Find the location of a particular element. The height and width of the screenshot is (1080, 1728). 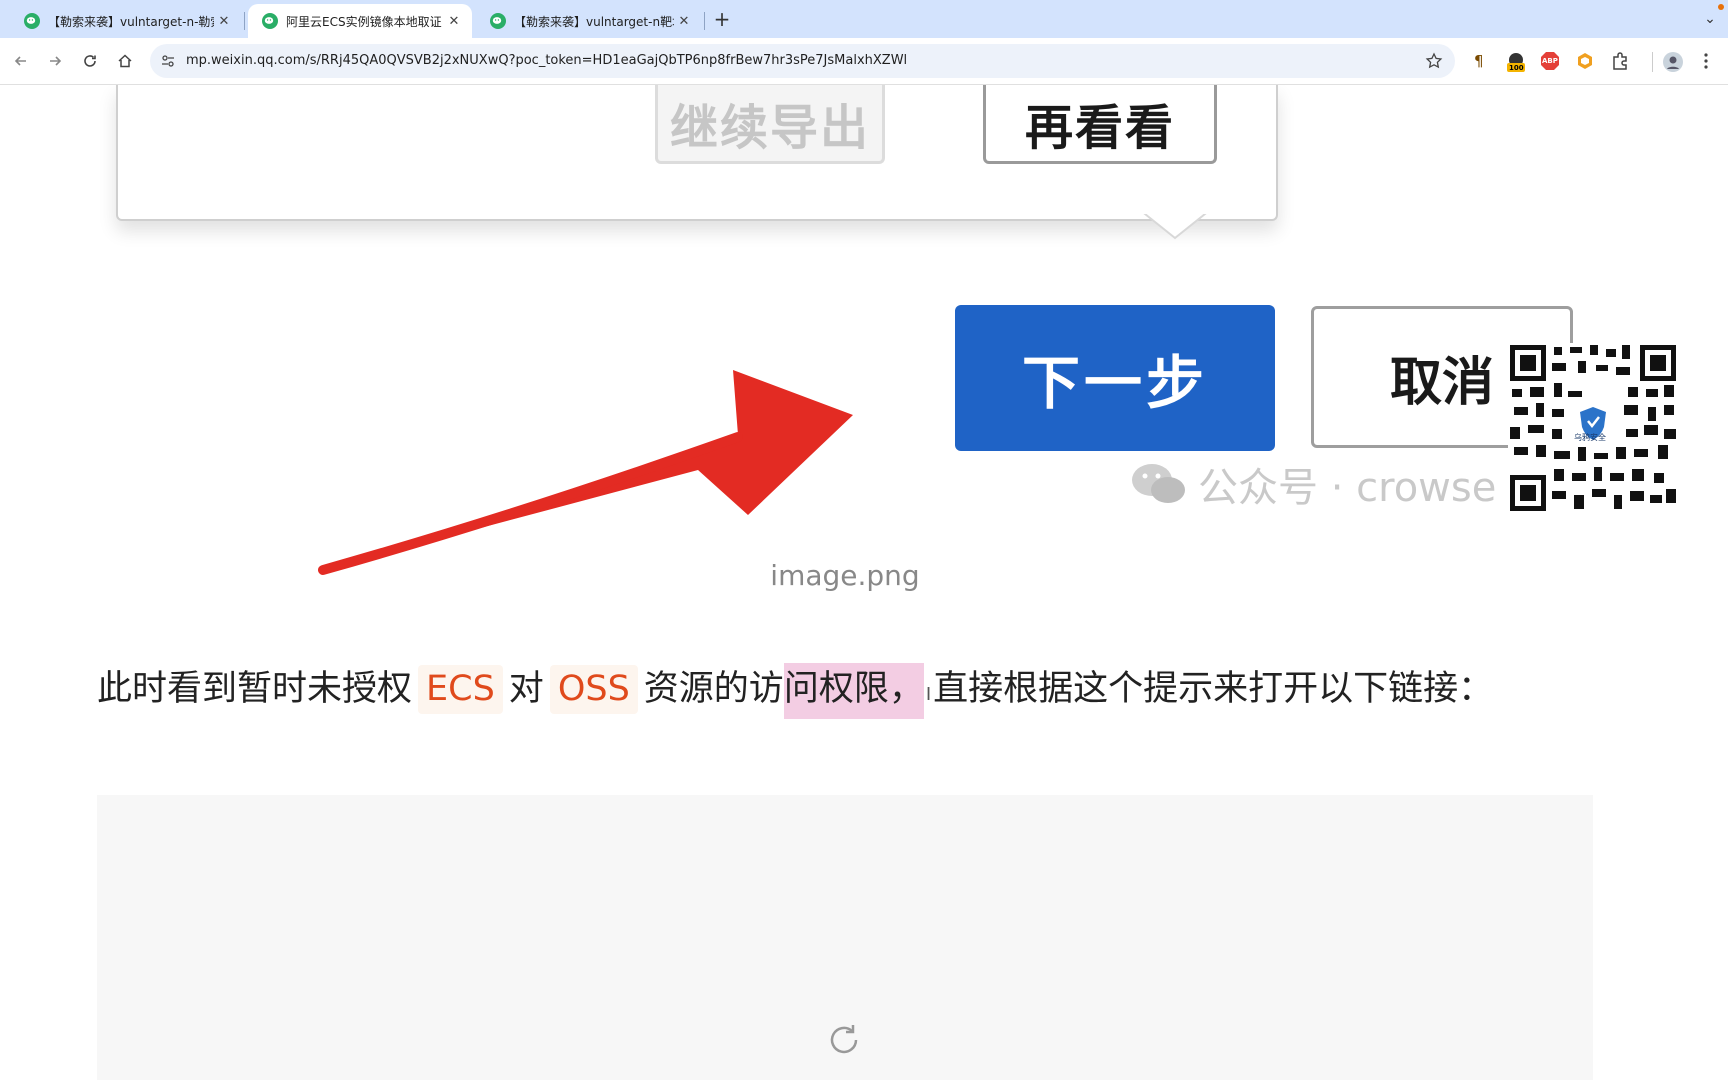

loading-spinner-icon is located at coordinates (844, 1039).